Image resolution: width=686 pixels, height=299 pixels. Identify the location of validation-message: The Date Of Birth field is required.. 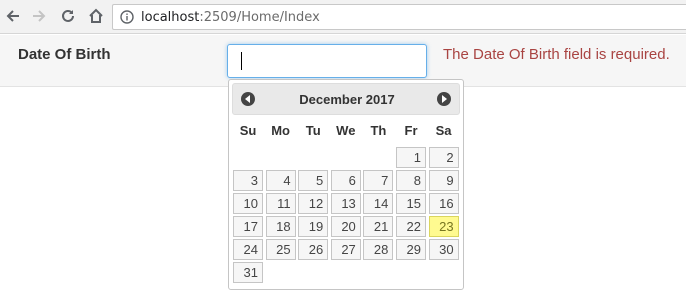
(556, 54).